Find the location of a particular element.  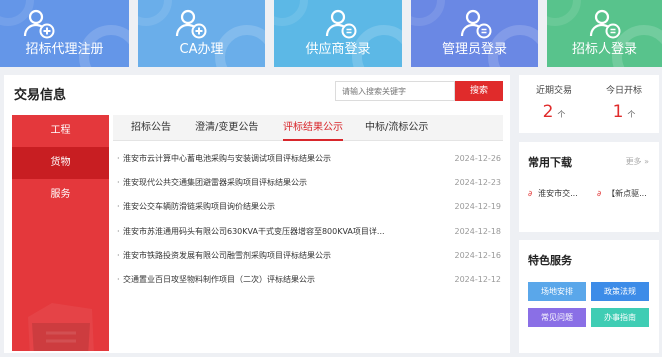

notice-date: 2024-12-26 is located at coordinates (478, 158).